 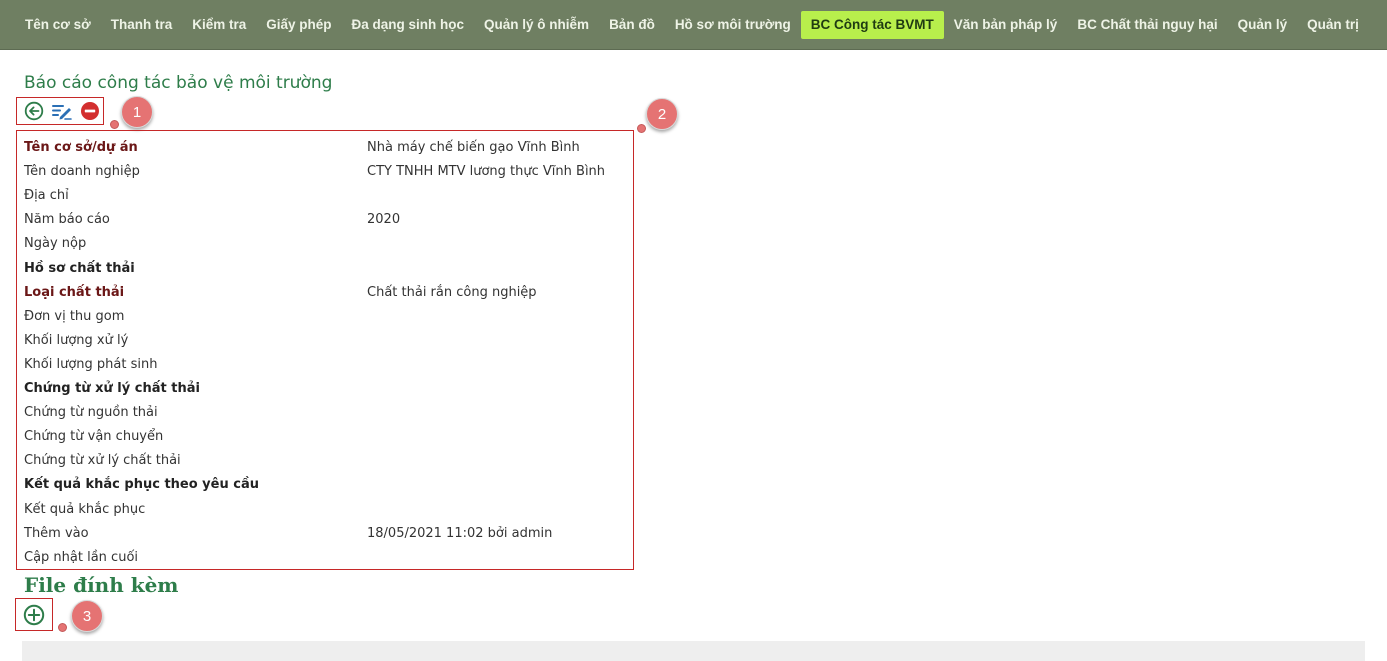 I want to click on callout-badge-2: 2, so click(x=662, y=114).